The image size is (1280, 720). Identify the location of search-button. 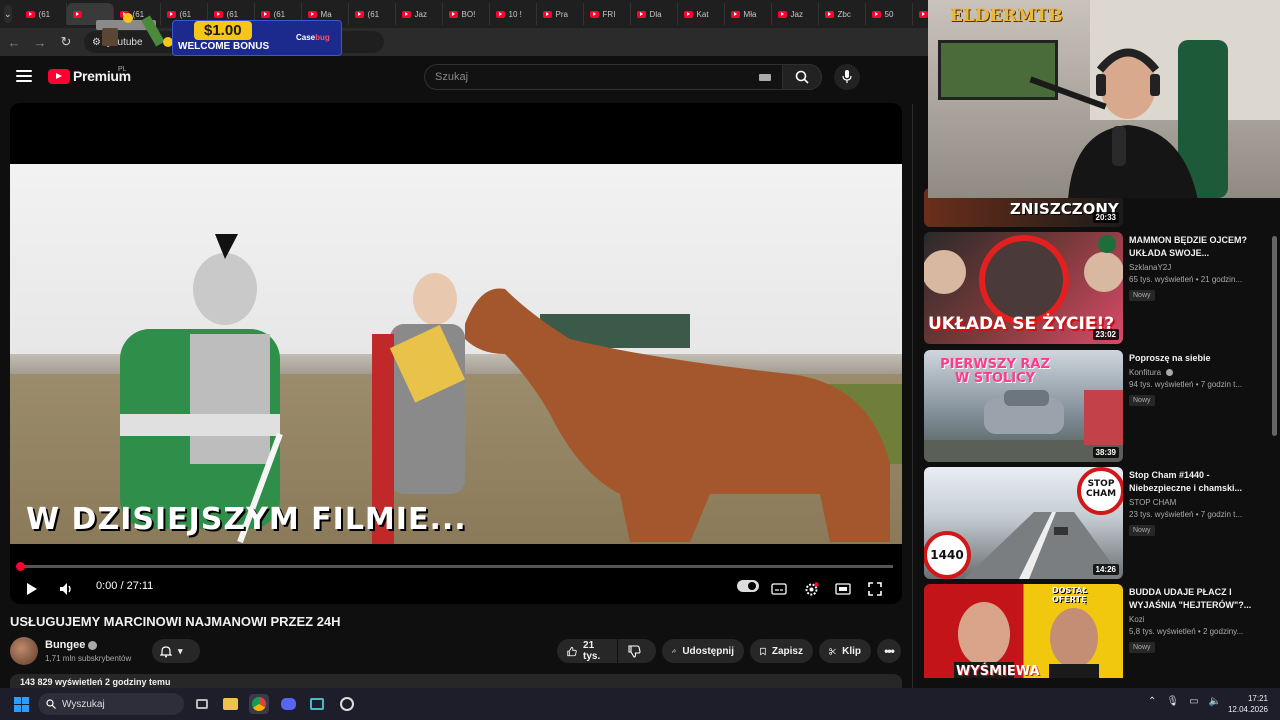
(802, 77).